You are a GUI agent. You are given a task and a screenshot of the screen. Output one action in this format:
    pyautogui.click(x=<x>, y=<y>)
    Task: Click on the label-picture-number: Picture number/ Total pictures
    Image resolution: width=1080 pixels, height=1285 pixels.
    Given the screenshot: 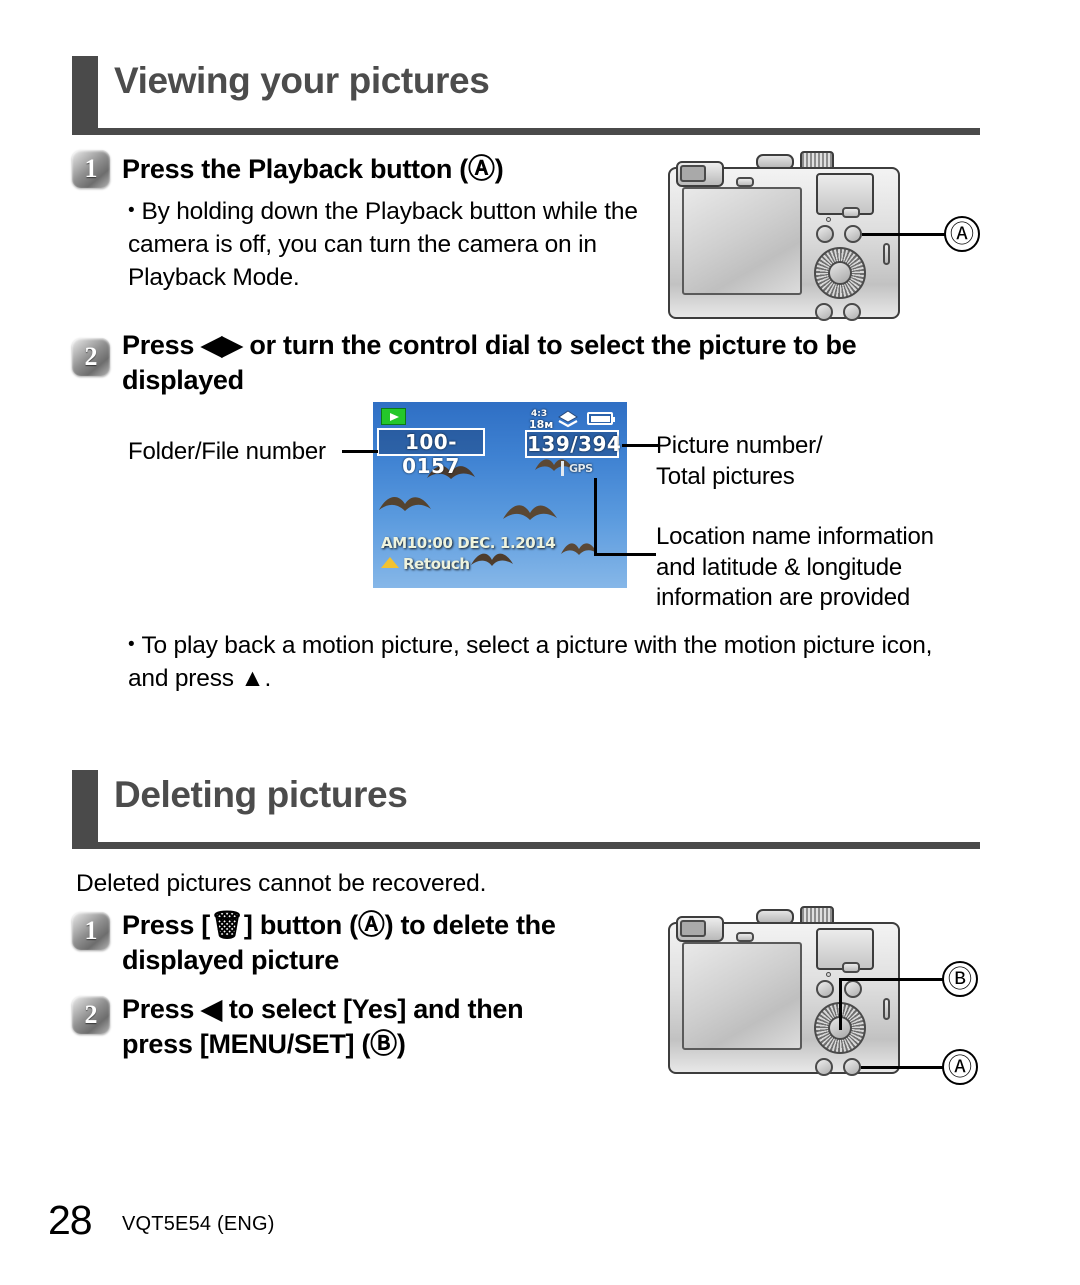 What is the action you would take?
    pyautogui.click(x=821, y=461)
    